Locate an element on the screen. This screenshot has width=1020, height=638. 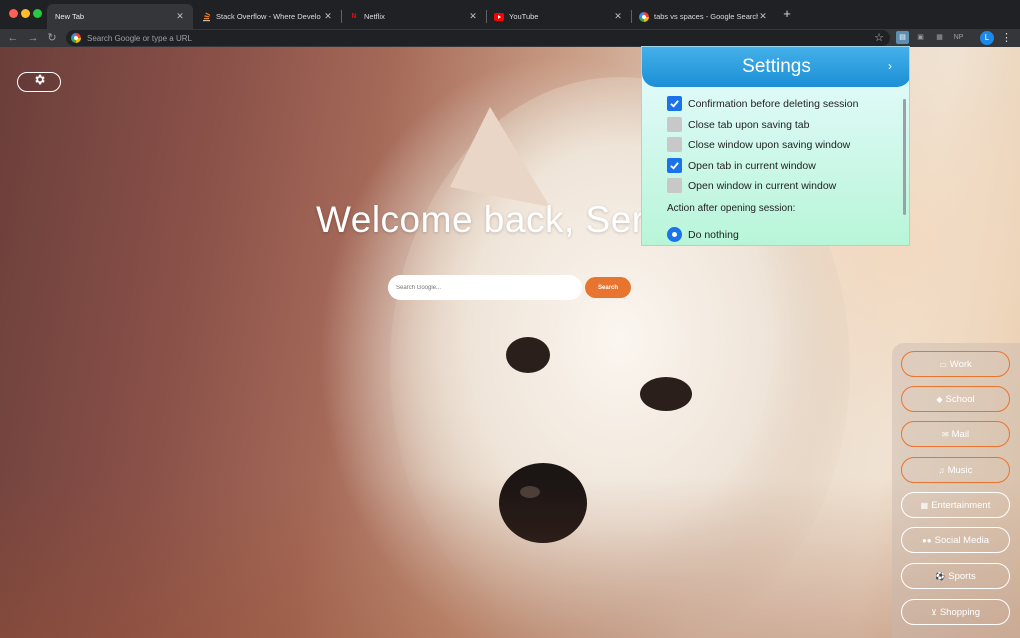
tab-new-tab: New Tab ✕ is located at coordinates (120, 16).